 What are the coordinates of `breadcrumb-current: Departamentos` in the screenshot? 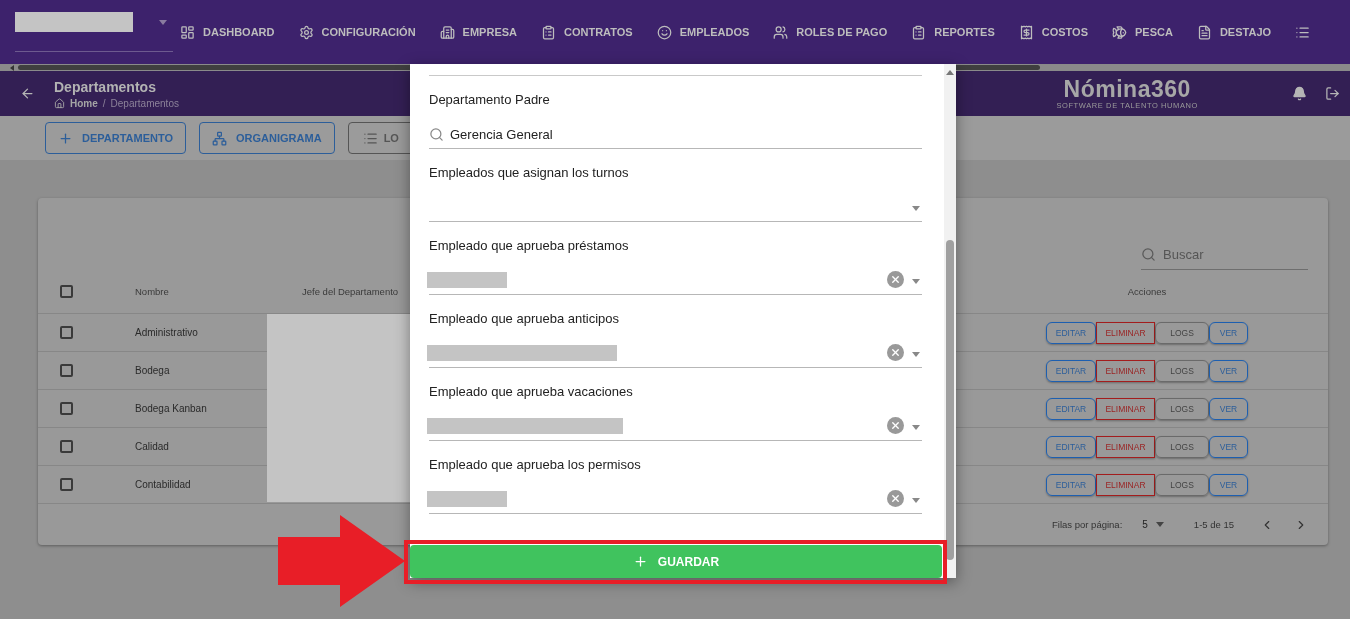 It's located at (144, 103).